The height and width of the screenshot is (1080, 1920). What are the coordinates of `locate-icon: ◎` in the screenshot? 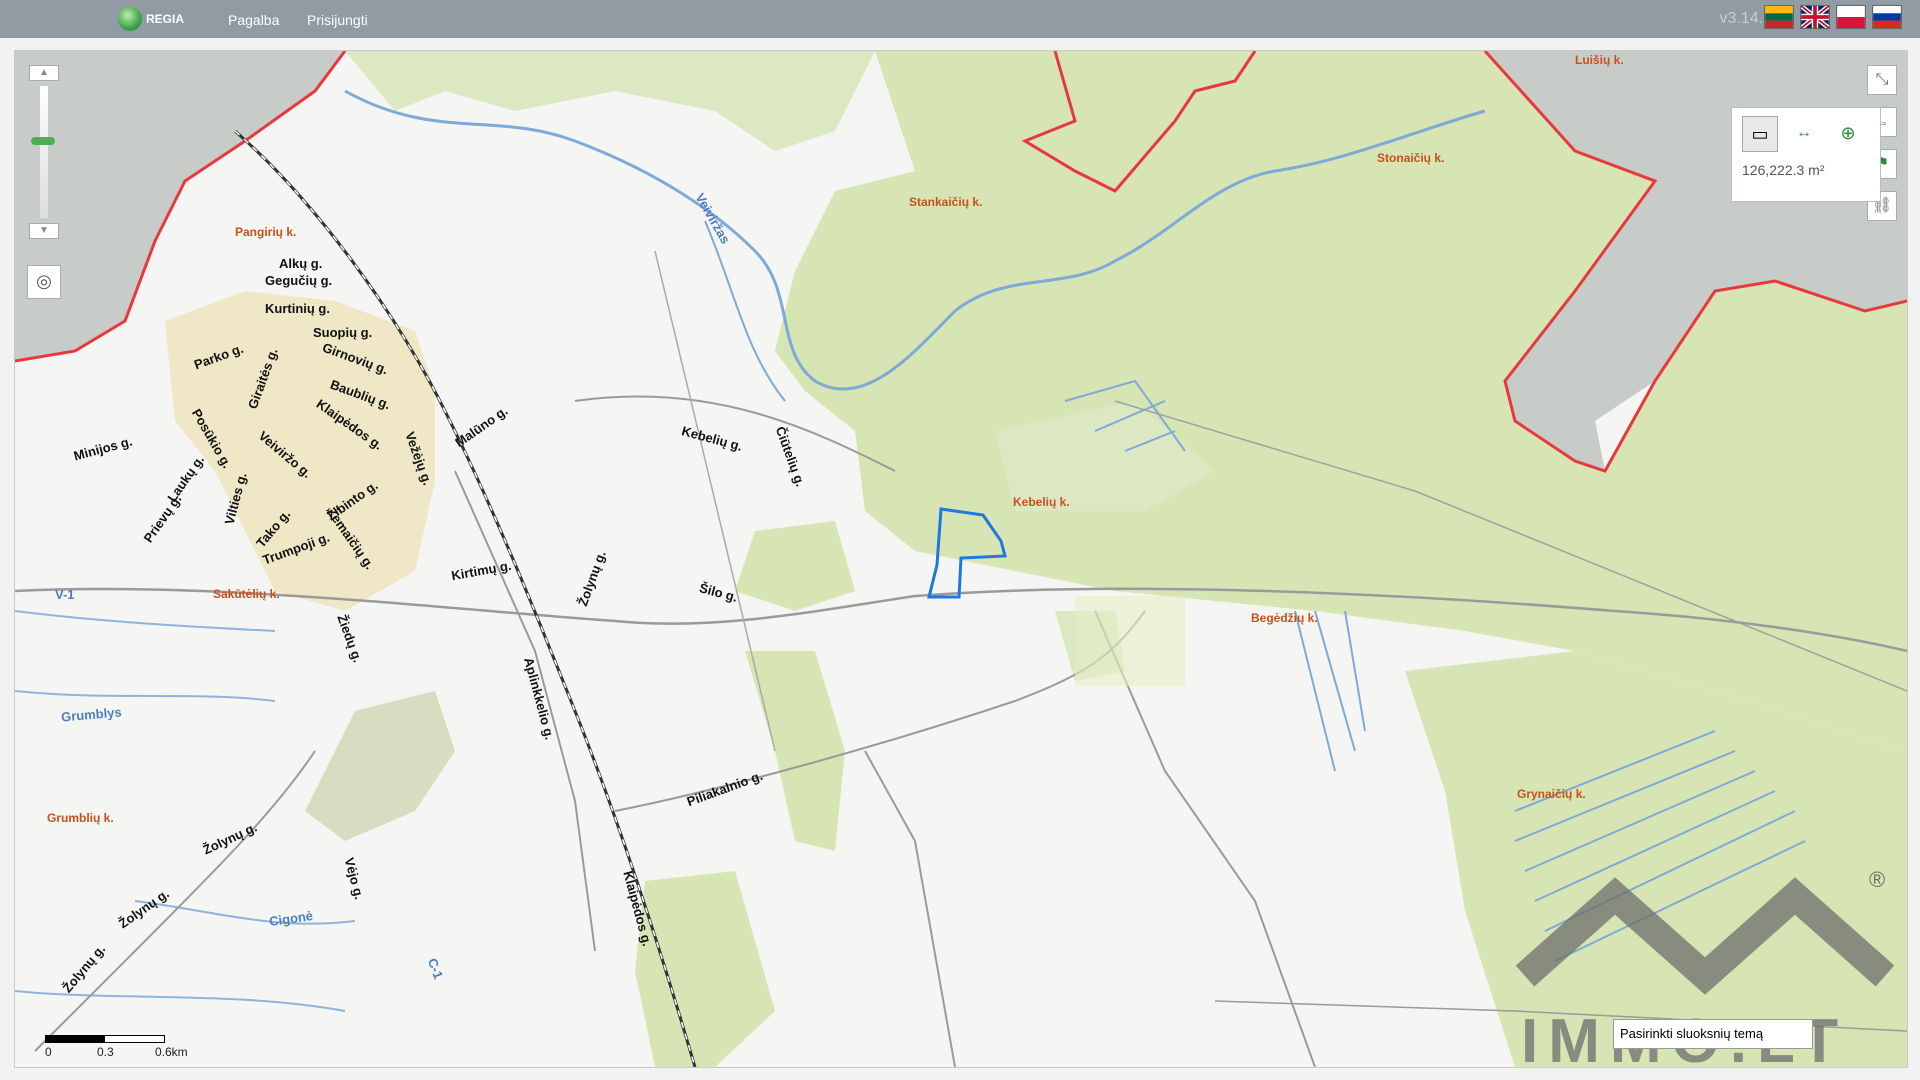 It's located at (44, 282).